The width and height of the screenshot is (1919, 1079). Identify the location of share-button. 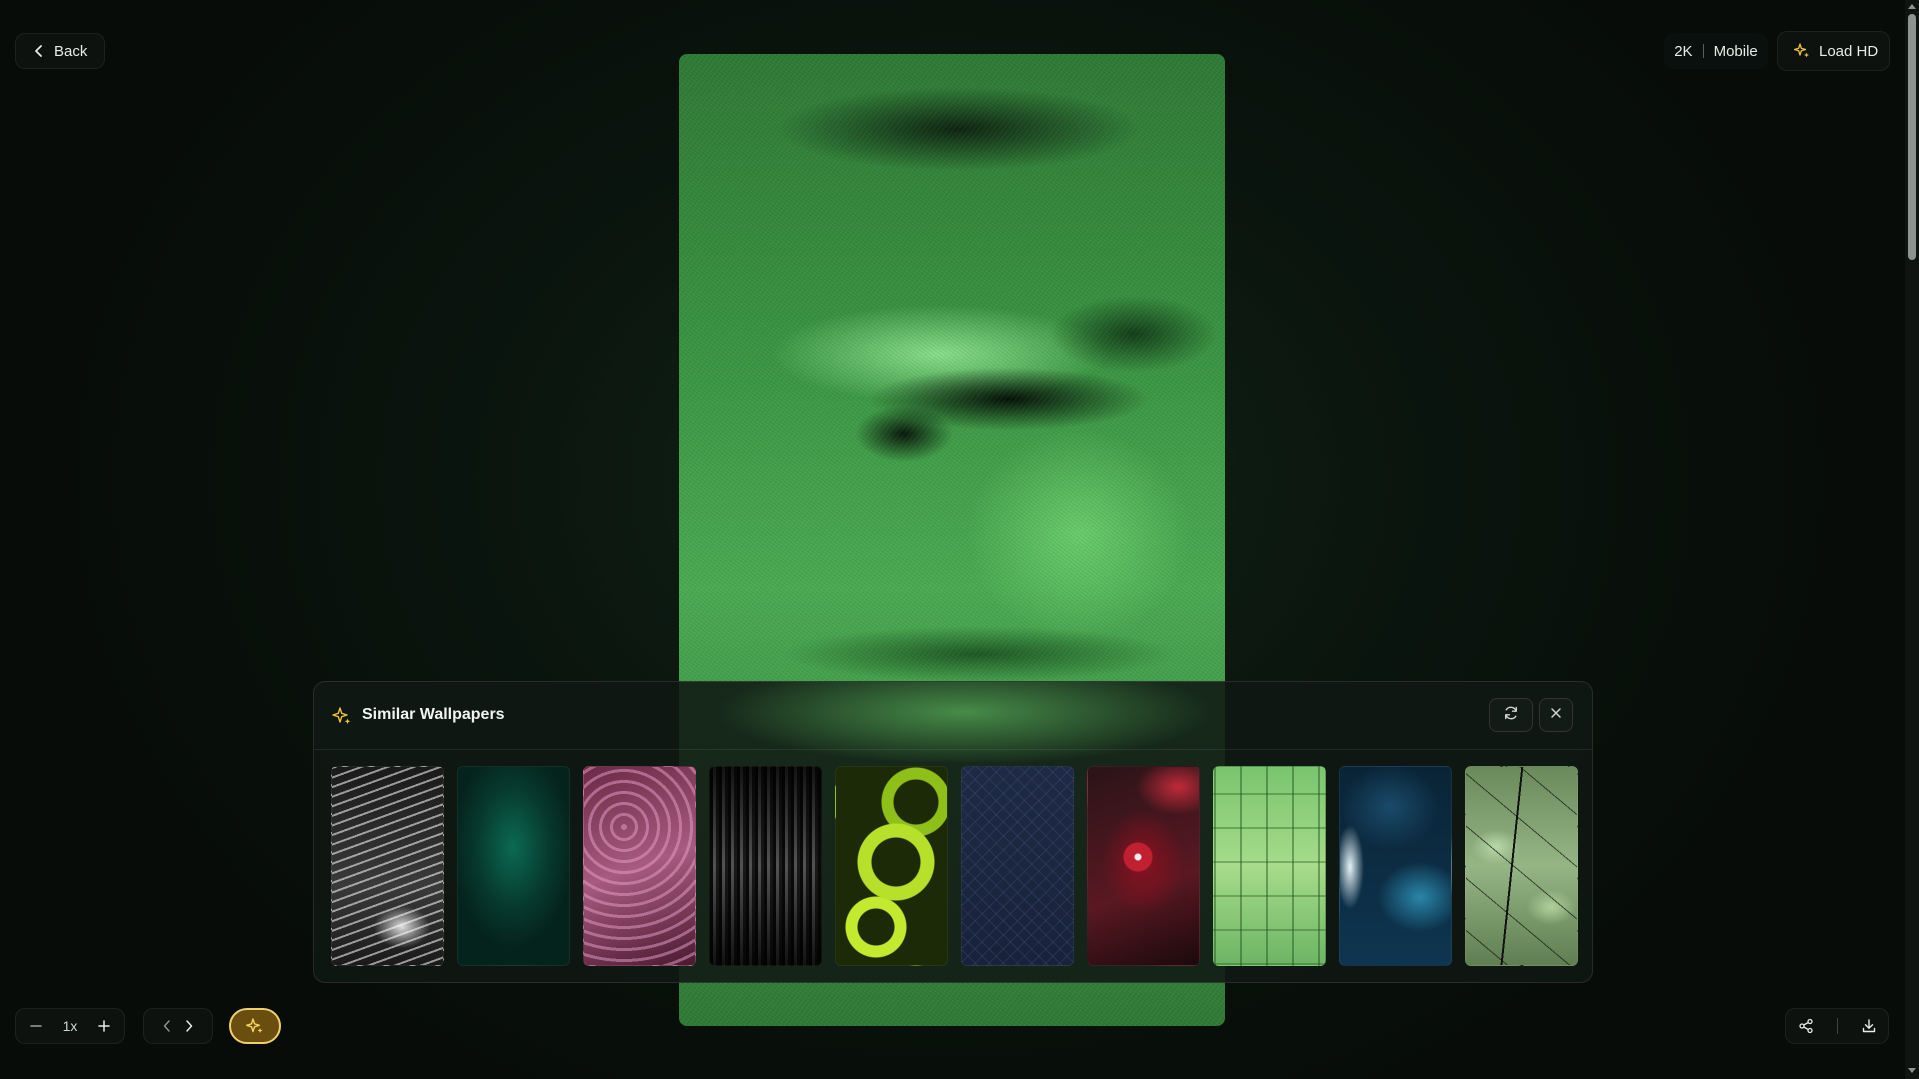
(1806, 1026).